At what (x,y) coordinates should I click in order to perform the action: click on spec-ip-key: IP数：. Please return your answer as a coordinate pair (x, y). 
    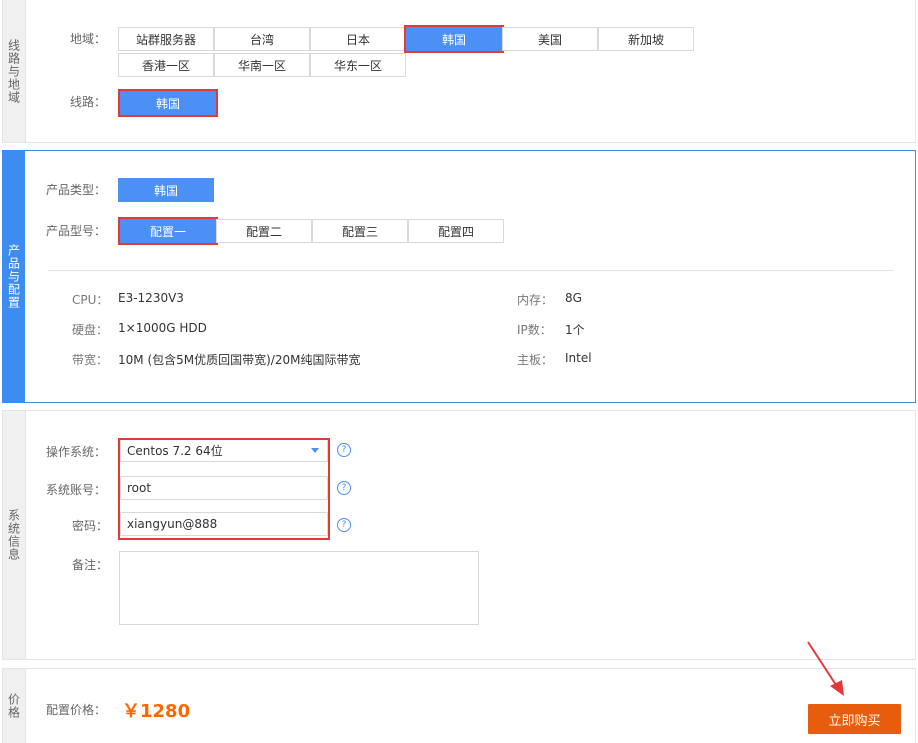
    Looking at the image, I should click on (534, 330).